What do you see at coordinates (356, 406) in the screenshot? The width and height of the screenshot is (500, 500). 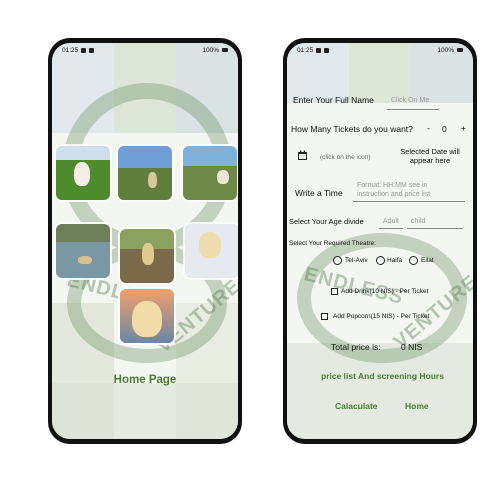 I see `calculate-button: Calaculate` at bounding box center [356, 406].